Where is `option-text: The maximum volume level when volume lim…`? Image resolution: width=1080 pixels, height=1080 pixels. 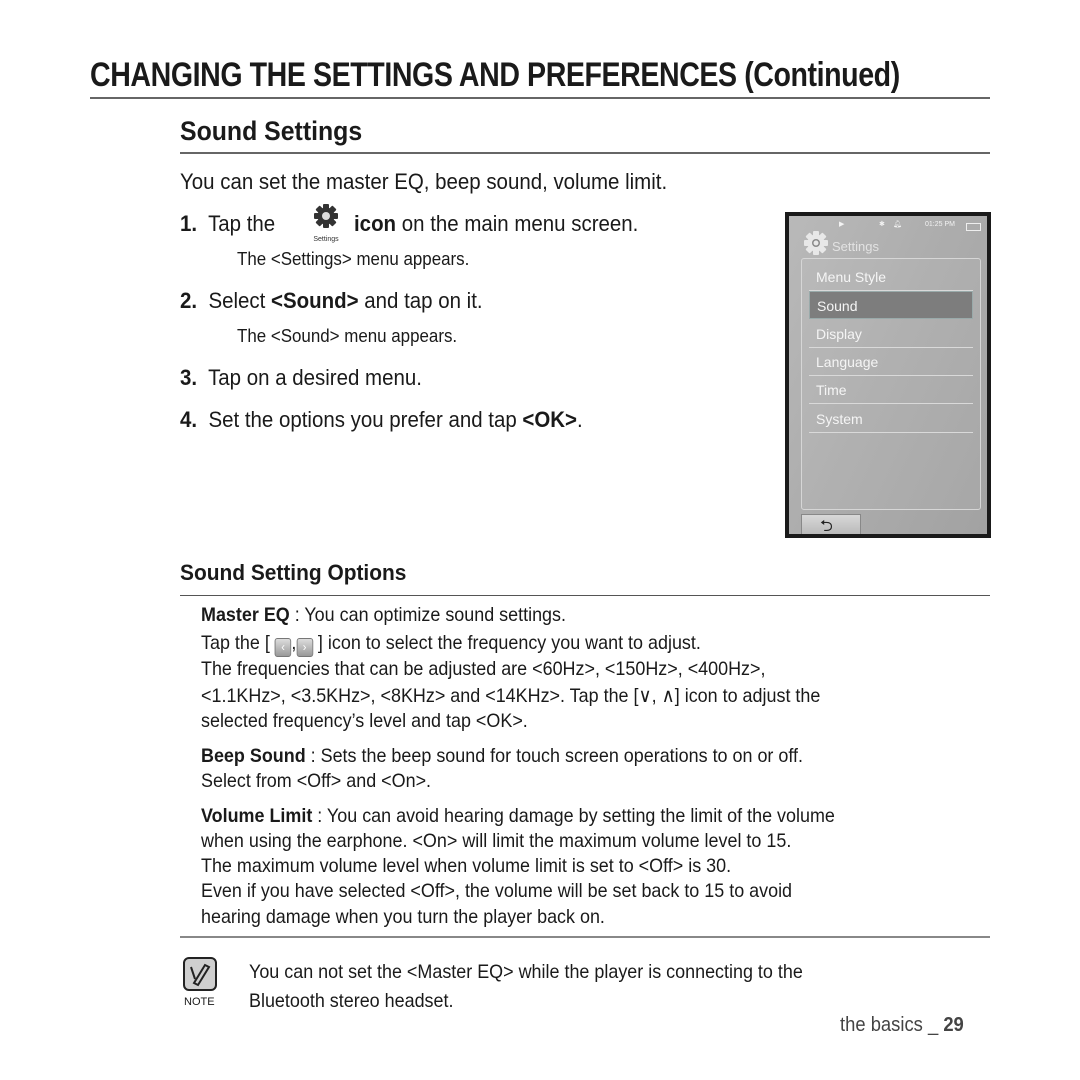 option-text: The maximum volume level when volume lim… is located at coordinates (466, 866).